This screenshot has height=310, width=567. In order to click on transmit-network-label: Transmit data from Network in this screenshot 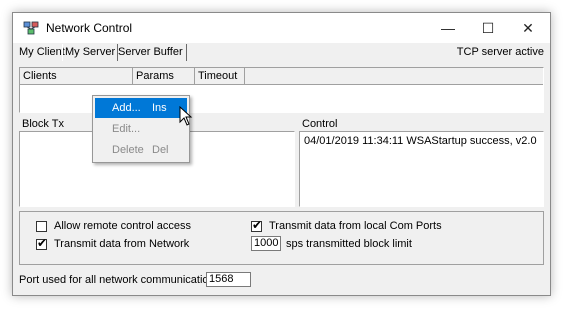, I will do `click(121, 244)`.